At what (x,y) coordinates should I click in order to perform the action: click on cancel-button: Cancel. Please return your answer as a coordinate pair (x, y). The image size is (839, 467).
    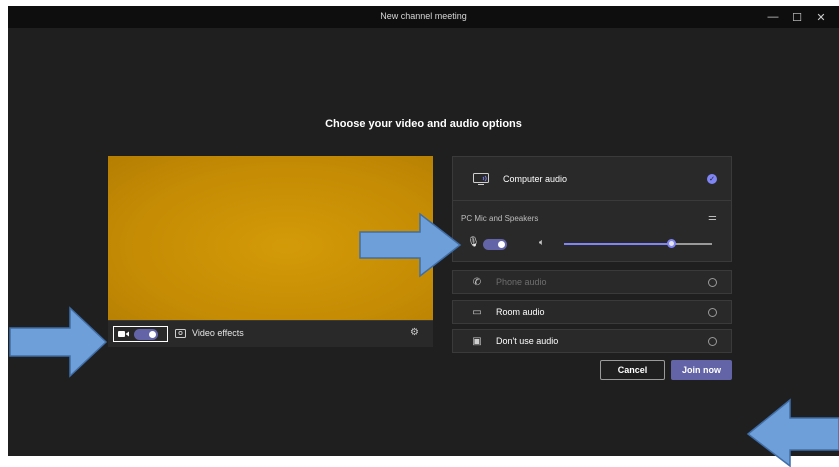
    Looking at the image, I should click on (632, 370).